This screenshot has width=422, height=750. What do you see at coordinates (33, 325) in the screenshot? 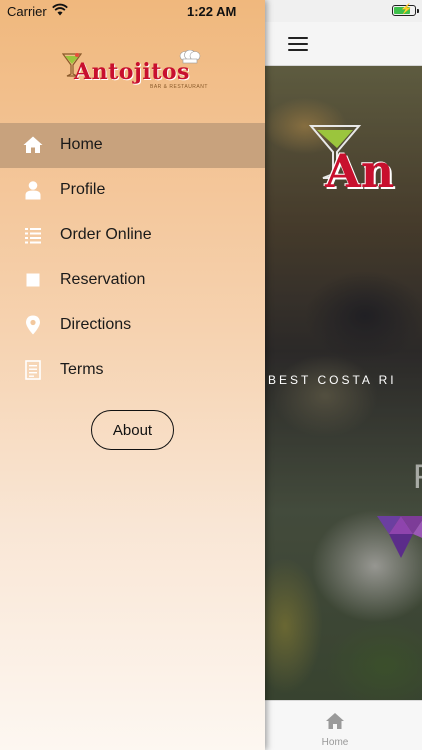
I see `location-pin-icon` at bounding box center [33, 325].